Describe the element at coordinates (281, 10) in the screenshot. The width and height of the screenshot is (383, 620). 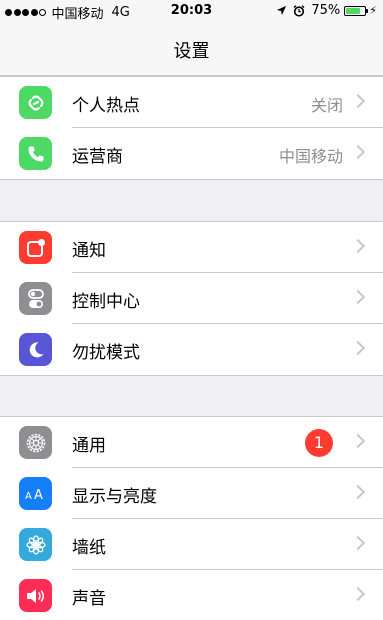
I see `location-arrow-icon` at that location.